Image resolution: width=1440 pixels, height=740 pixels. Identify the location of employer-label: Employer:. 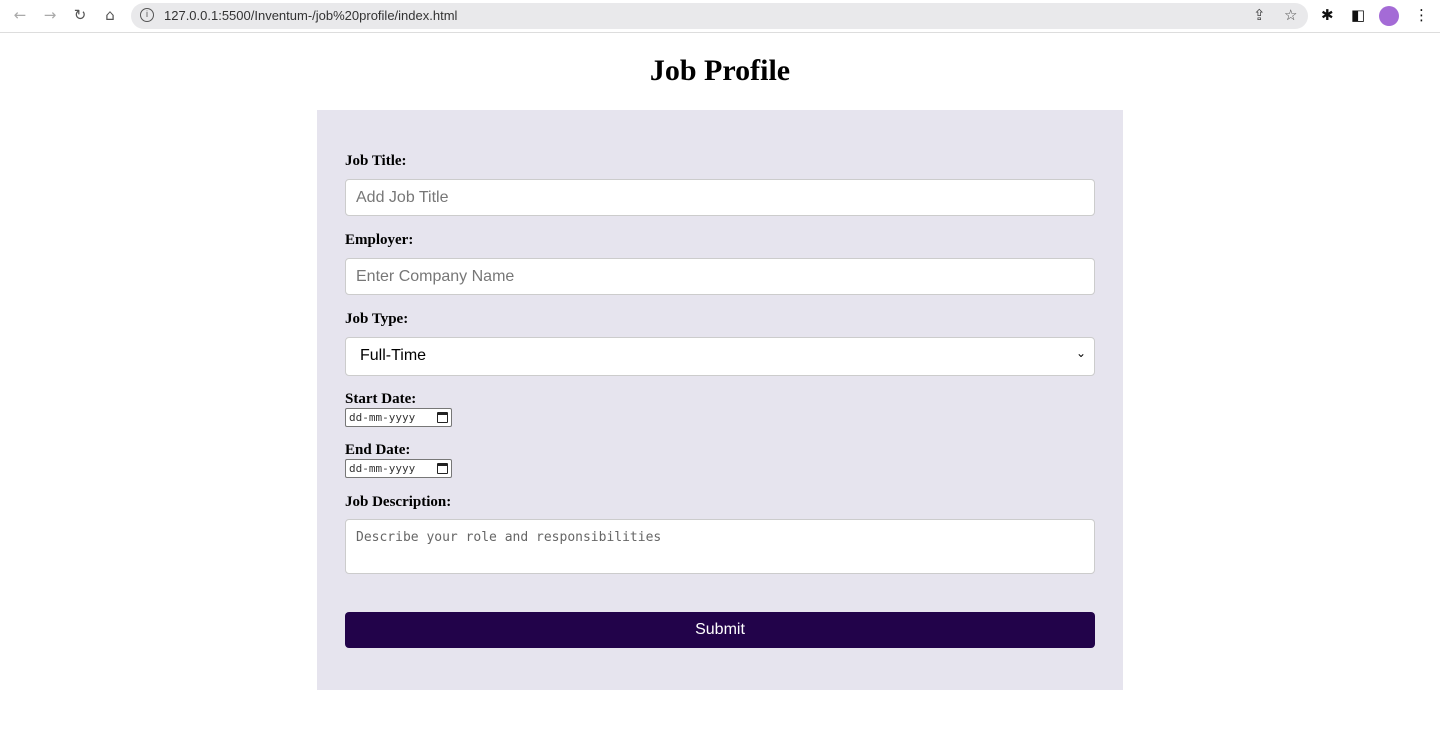
(379, 240).